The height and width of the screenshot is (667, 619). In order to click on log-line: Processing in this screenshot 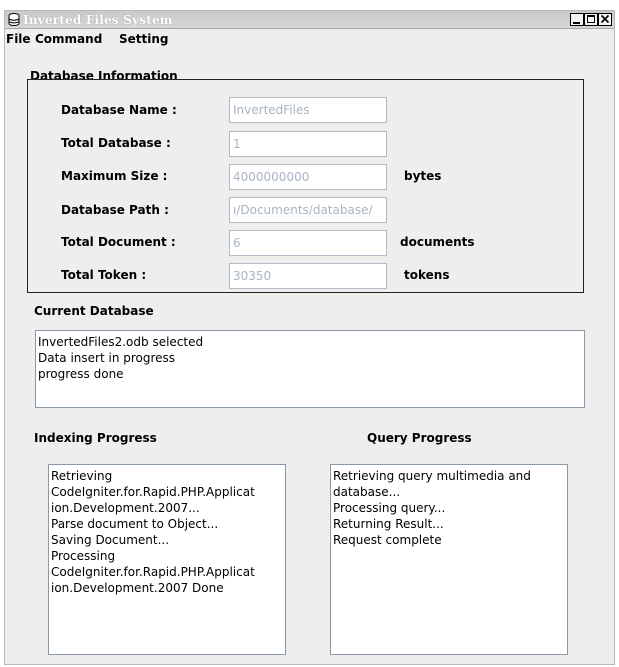, I will do `click(83, 556)`.